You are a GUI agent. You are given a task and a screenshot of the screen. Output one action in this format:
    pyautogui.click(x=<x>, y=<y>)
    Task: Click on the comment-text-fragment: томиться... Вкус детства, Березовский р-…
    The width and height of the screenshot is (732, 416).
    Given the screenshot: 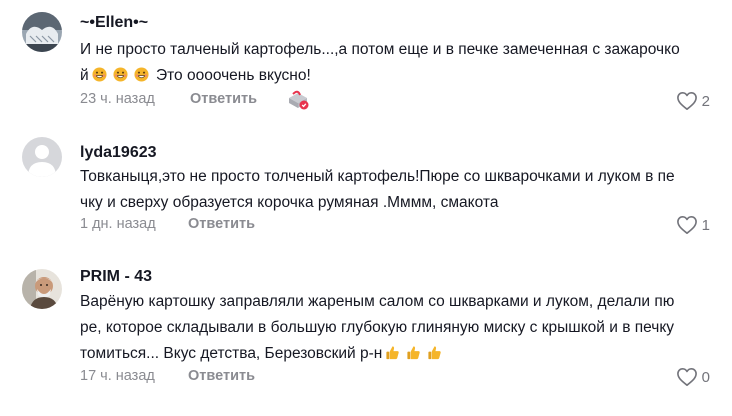 What is the action you would take?
    pyautogui.click(x=231, y=353)
    